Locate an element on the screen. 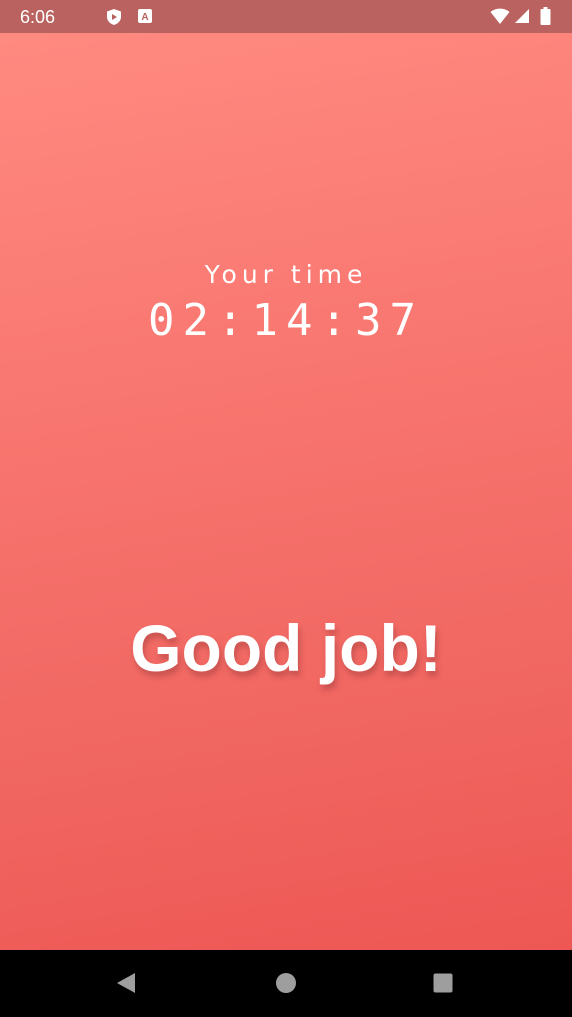 The height and width of the screenshot is (1017, 572). elapsed-time: 02:14:37 is located at coordinates (286, 320).